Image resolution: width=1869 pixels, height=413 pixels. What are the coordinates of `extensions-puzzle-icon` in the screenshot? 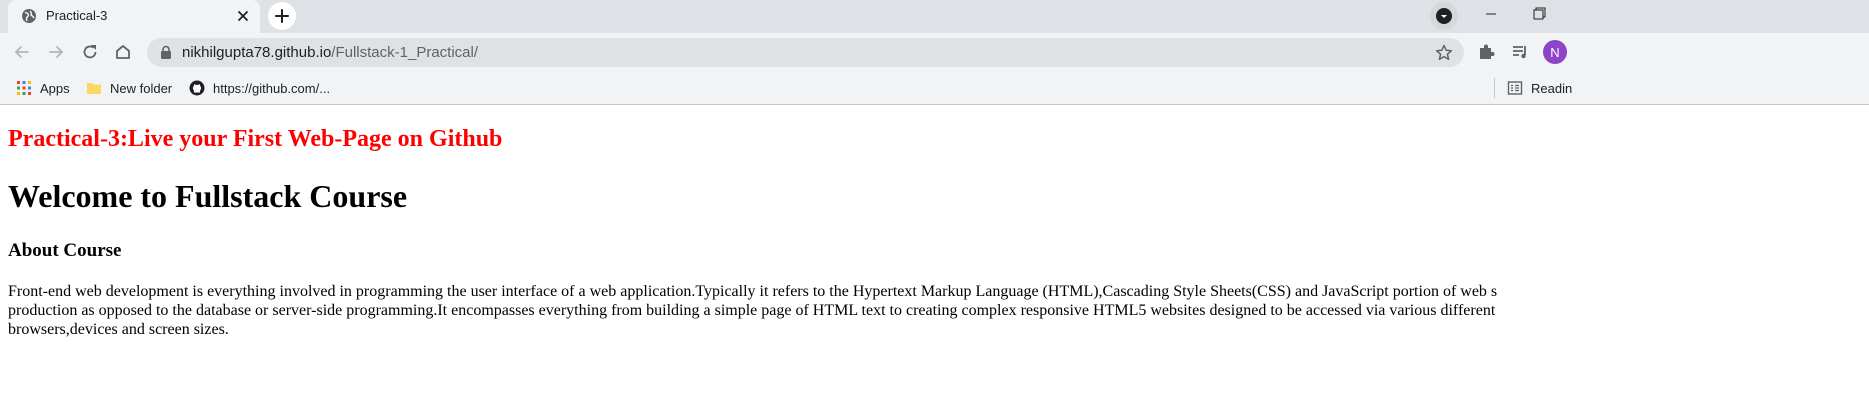 It's located at (1486, 52).